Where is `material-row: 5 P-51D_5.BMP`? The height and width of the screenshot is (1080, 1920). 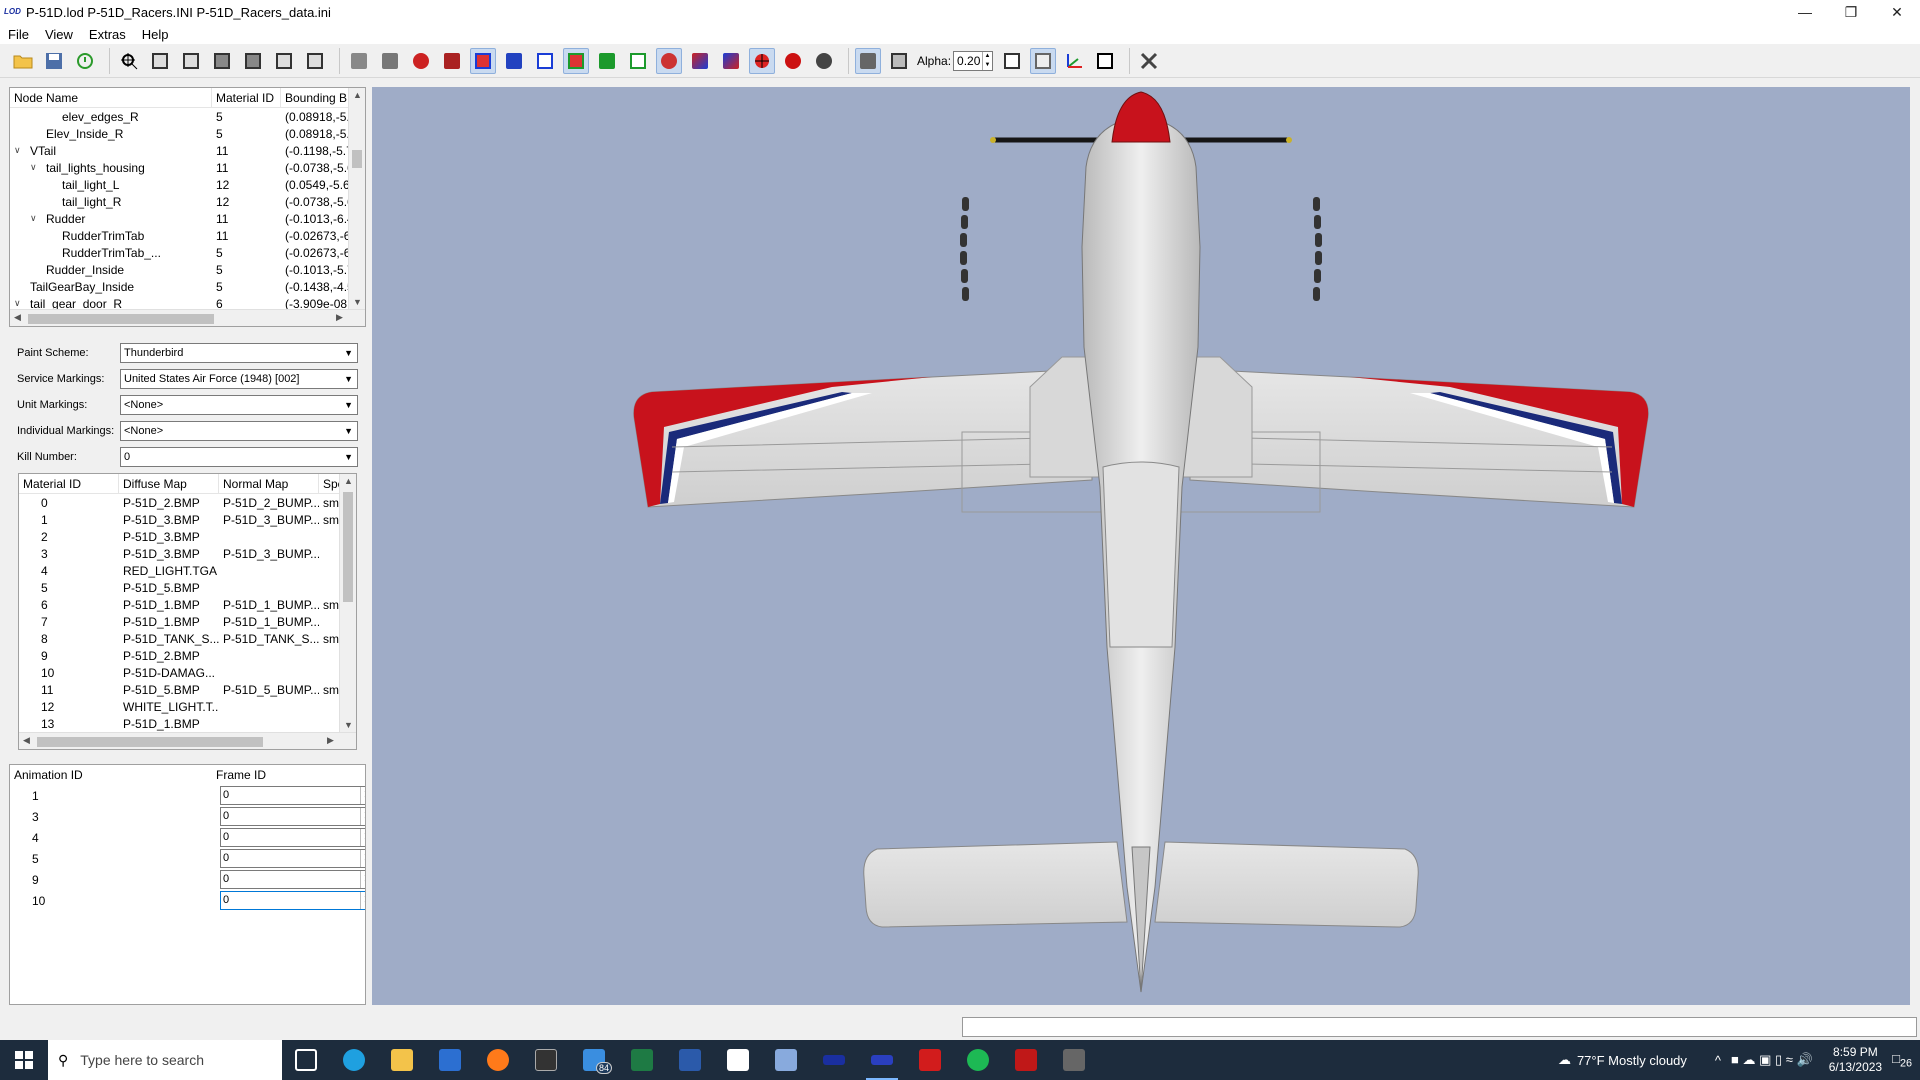 material-row: 5 P-51D_5.BMP is located at coordinates (187, 587).